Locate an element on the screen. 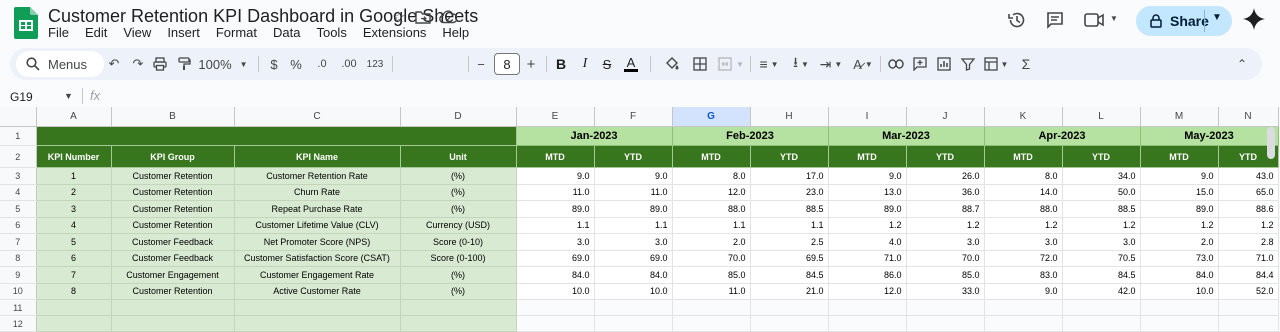 Image resolution: width=1280 pixels, height=332 pixels. value-cell: 89.0 is located at coordinates (1179, 209).